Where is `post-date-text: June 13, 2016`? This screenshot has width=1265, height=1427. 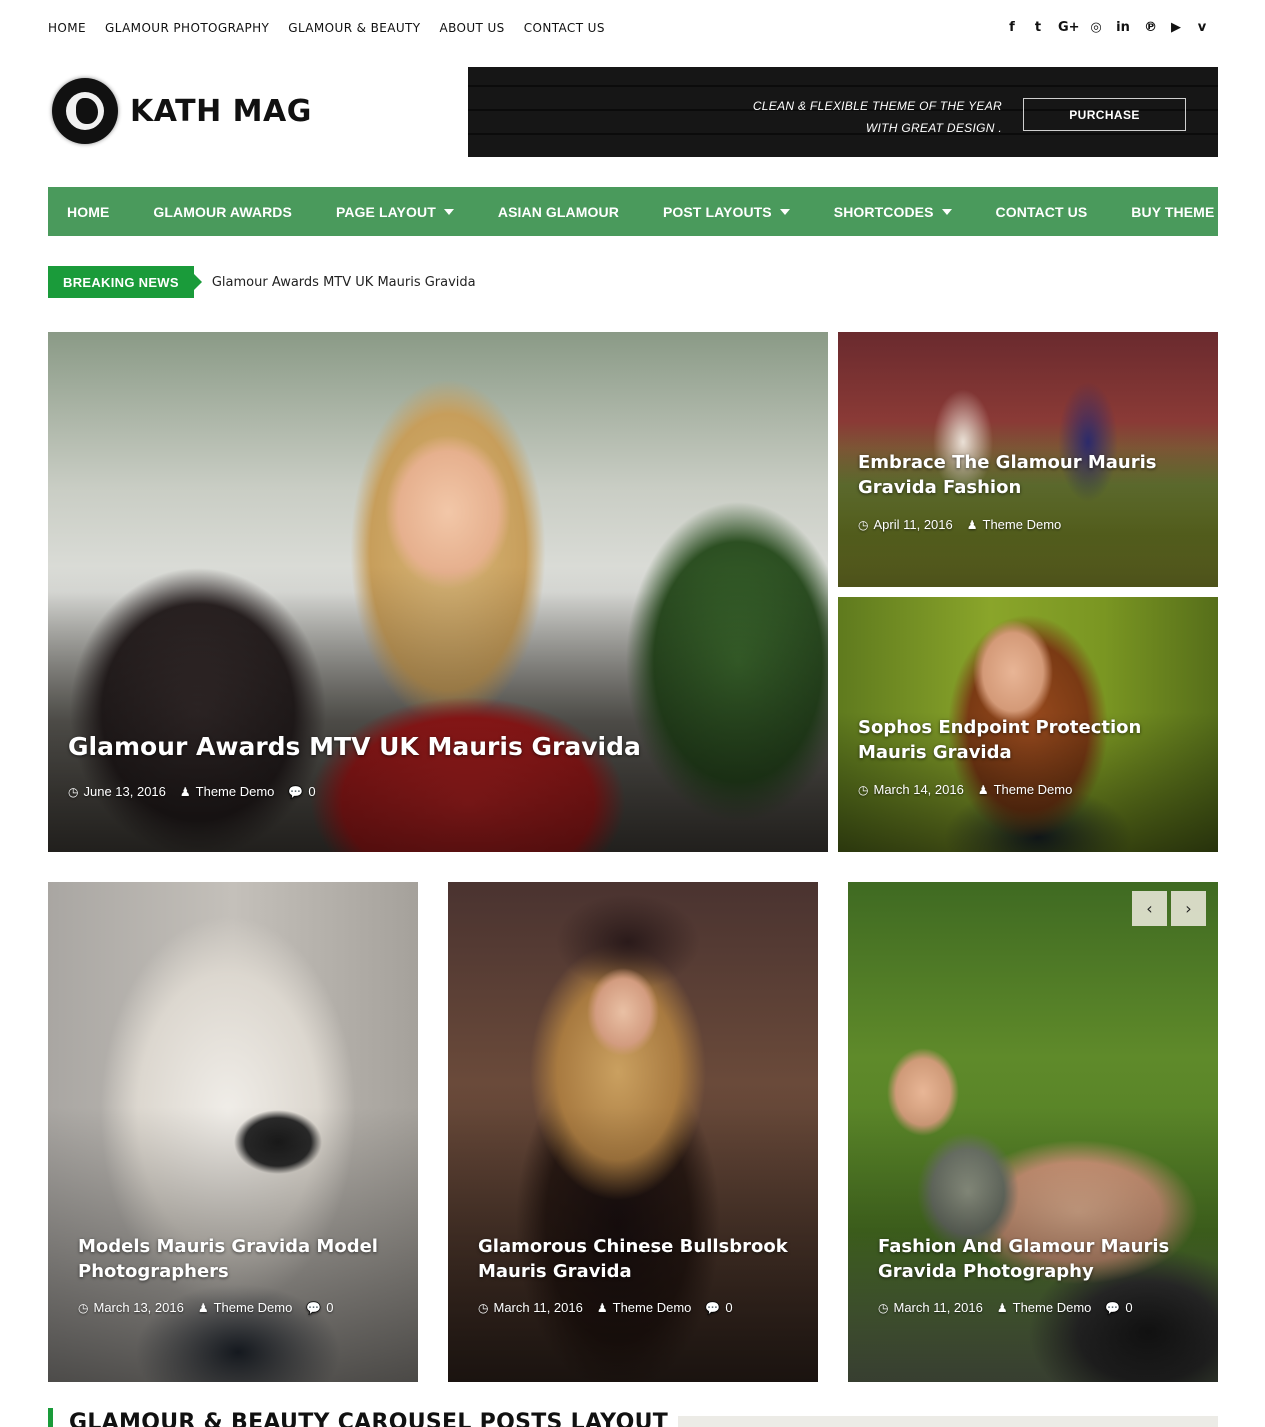 post-date-text: June 13, 2016 is located at coordinates (124, 791).